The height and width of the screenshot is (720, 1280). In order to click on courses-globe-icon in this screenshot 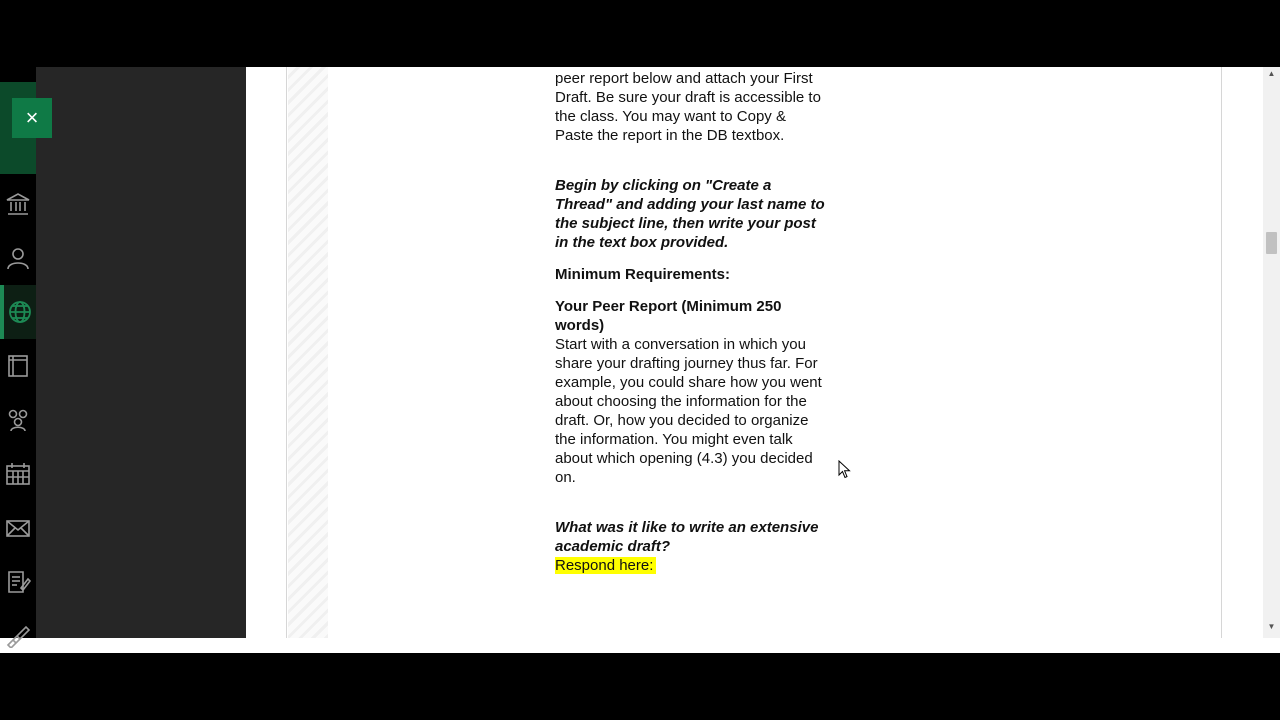, I will do `click(18, 312)`.